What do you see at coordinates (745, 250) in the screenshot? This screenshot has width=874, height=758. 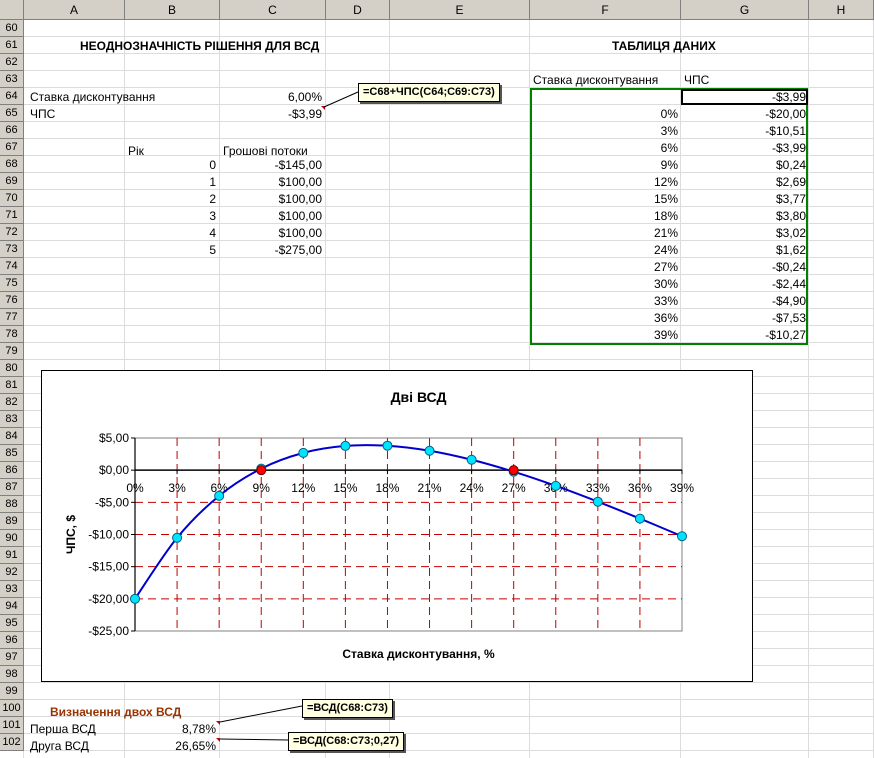 I see `table-npv-cell: $1,62` at bounding box center [745, 250].